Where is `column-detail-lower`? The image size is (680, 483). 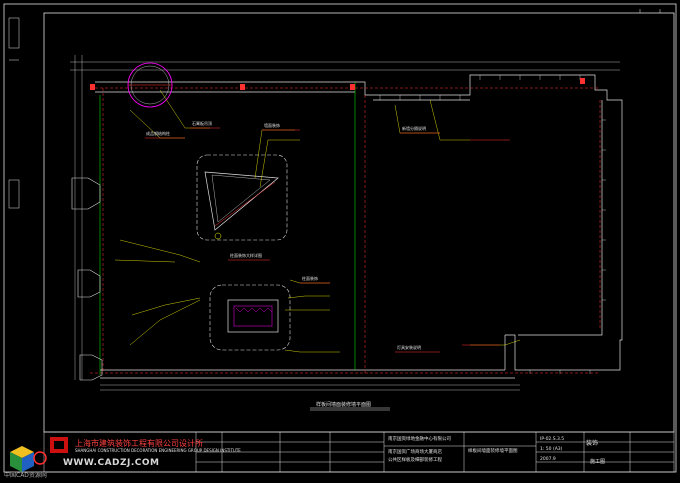
column-detail-lower is located at coordinates (250, 317).